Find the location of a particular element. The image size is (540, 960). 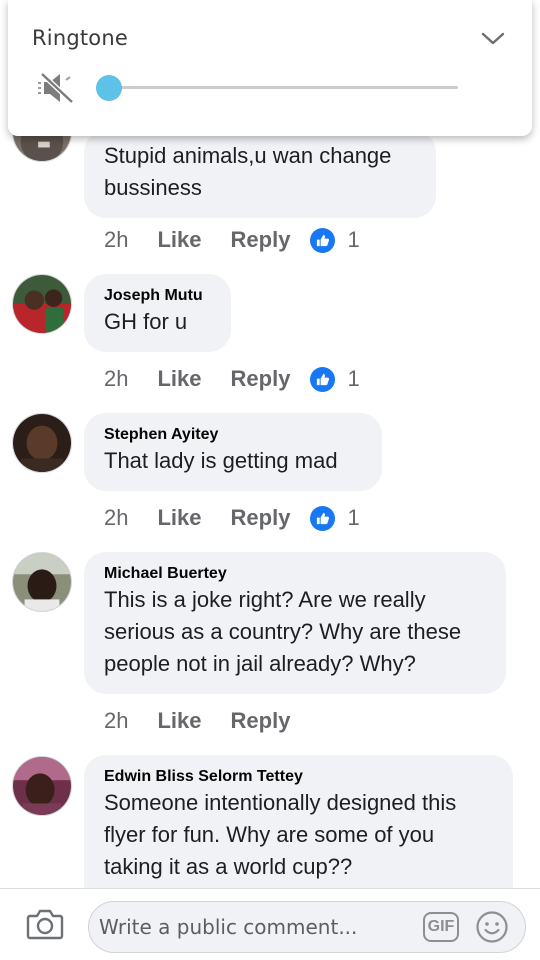

comment-author: Stephen Ayitey is located at coordinates (233, 435).